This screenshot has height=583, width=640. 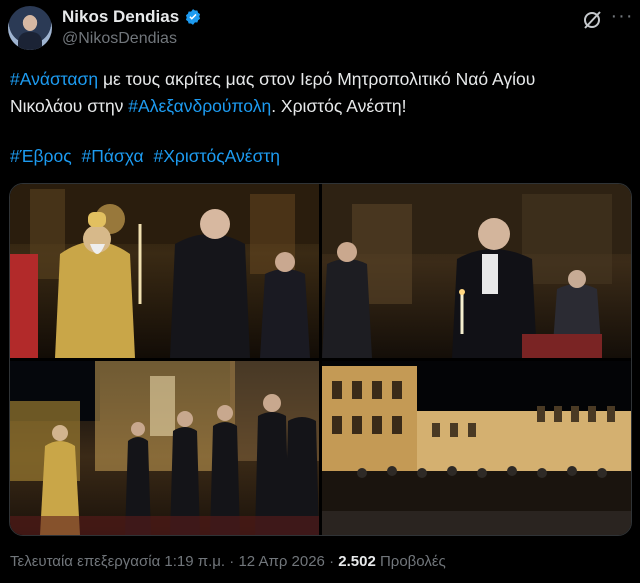 I want to click on author-name: Nikos Dendias, so click(x=120, y=17).